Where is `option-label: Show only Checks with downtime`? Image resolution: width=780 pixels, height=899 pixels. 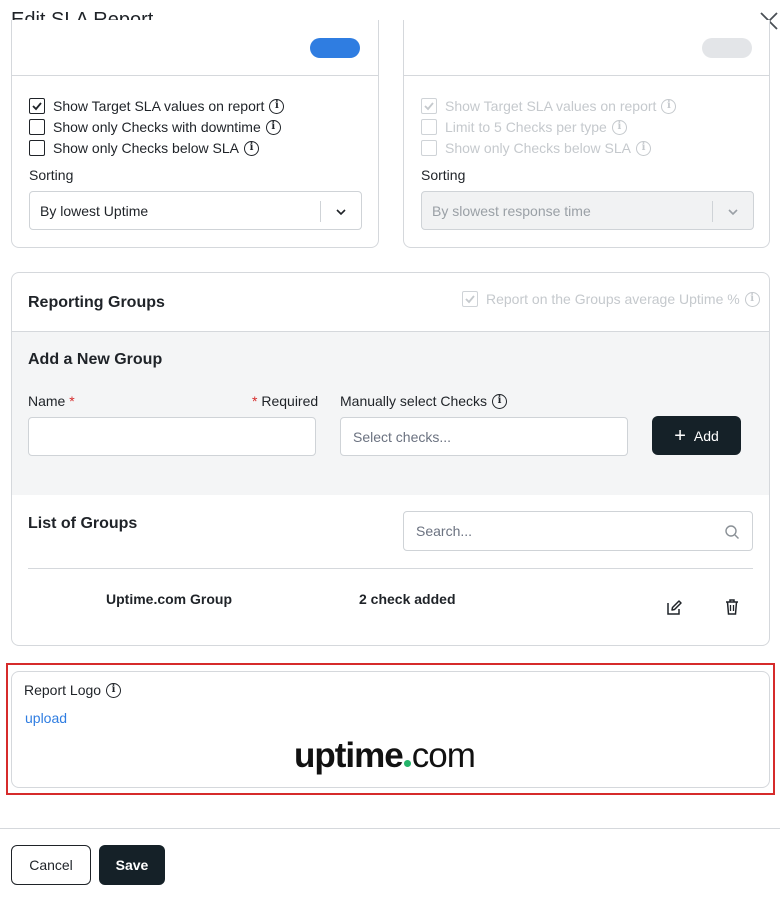
option-label: Show only Checks with downtime is located at coordinates (157, 127).